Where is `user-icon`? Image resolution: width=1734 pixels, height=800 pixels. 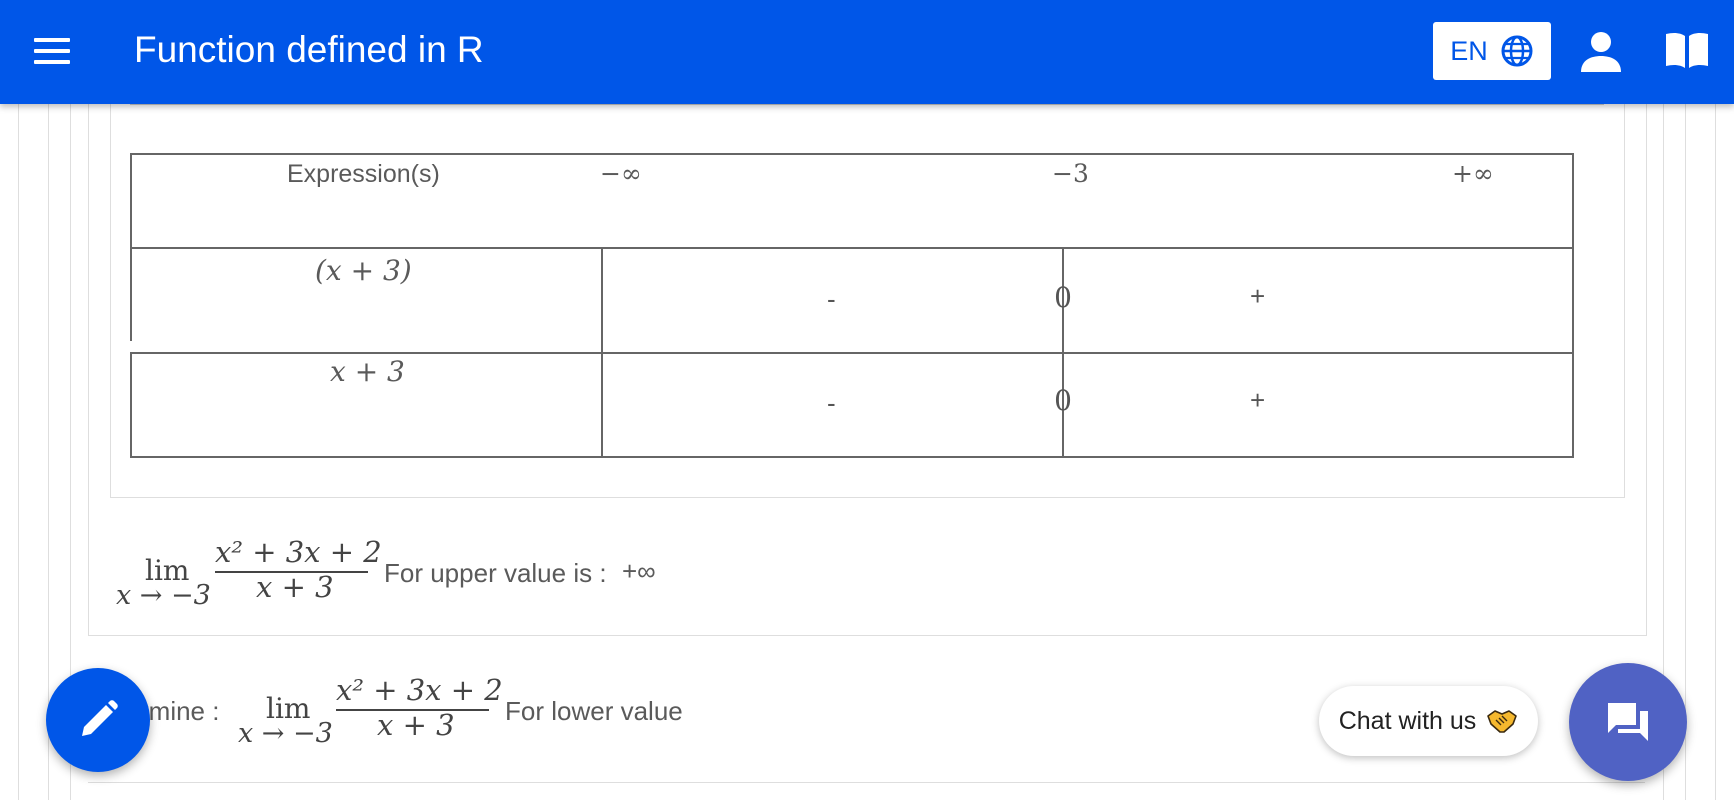
user-icon is located at coordinates (1601, 52).